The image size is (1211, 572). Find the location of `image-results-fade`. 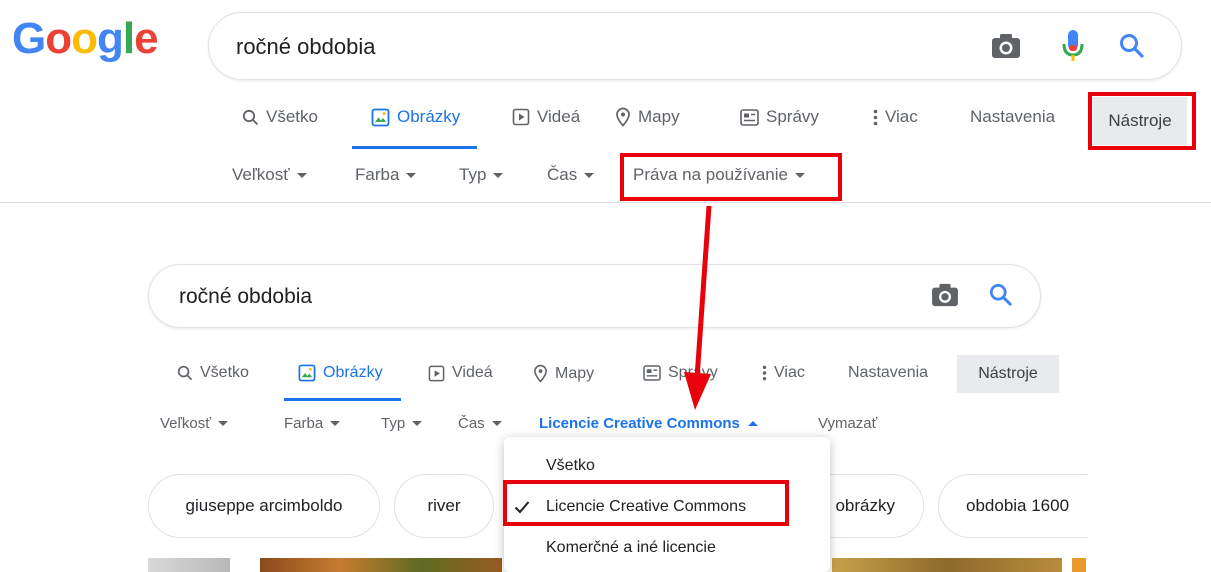

image-results-fade is located at coordinates (1149, 506).